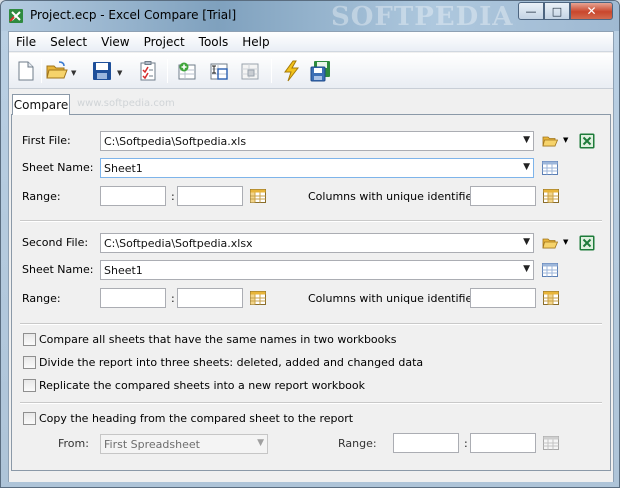 Image resolution: width=620 pixels, height=488 pixels. What do you see at coordinates (164, 42) in the screenshot?
I see `menu-project: Project` at bounding box center [164, 42].